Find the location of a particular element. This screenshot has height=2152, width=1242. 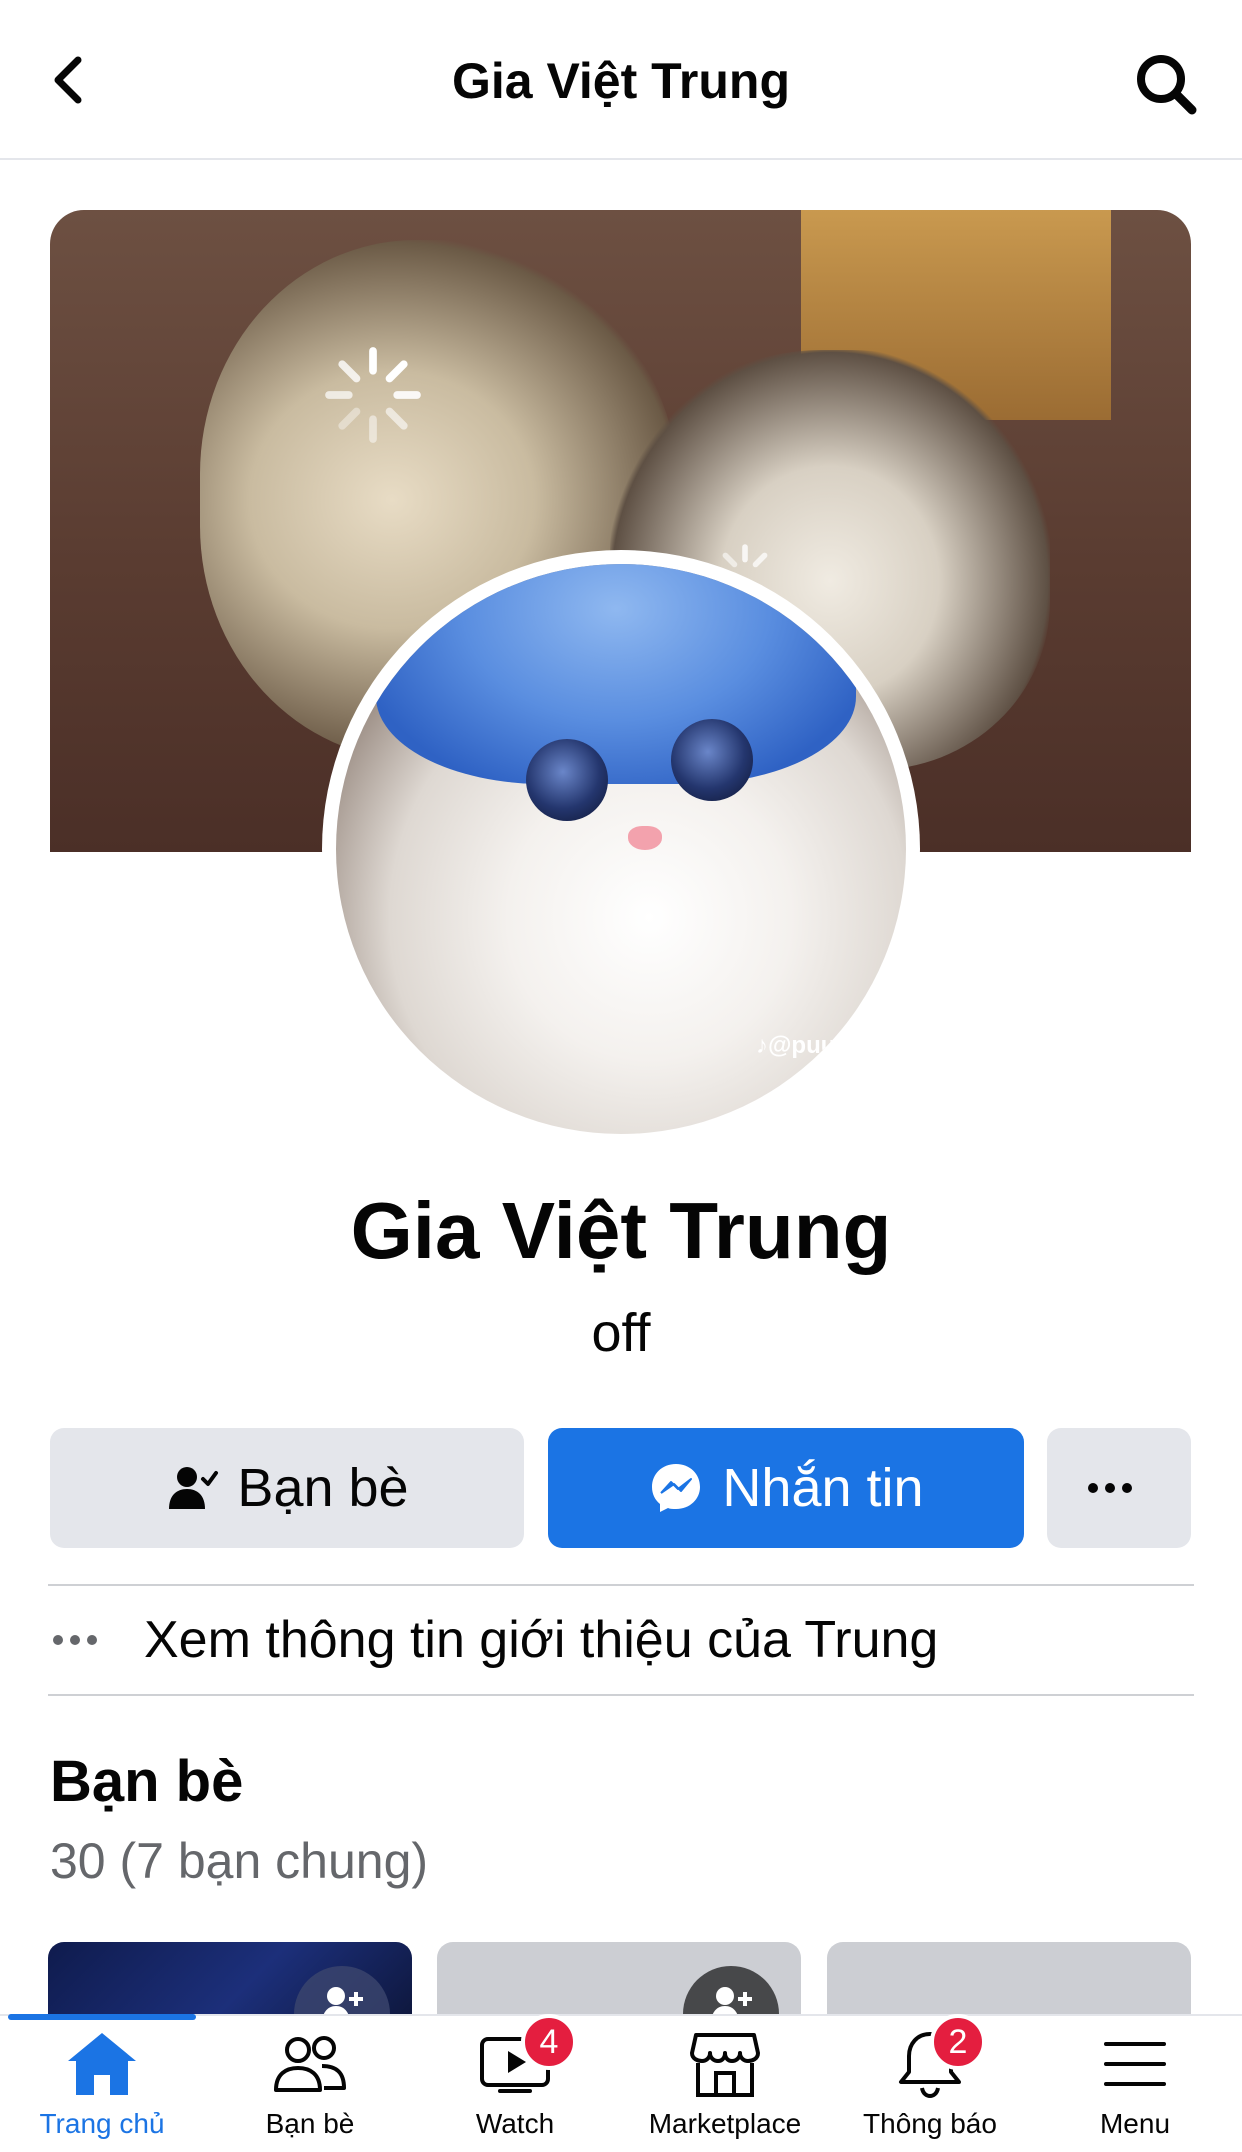

tab-menu: Menu is located at coordinates (1135, 2087).